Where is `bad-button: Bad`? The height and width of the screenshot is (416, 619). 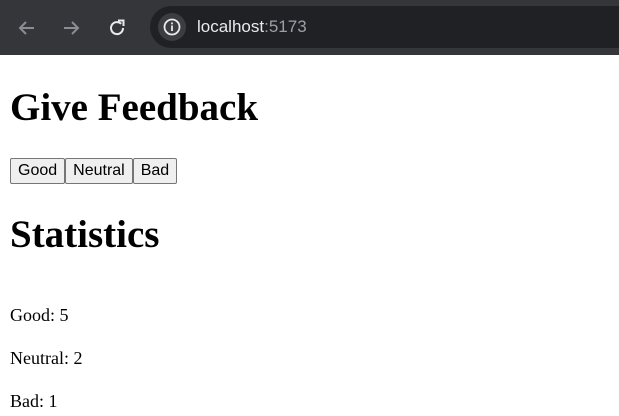 bad-button: Bad is located at coordinates (155, 171).